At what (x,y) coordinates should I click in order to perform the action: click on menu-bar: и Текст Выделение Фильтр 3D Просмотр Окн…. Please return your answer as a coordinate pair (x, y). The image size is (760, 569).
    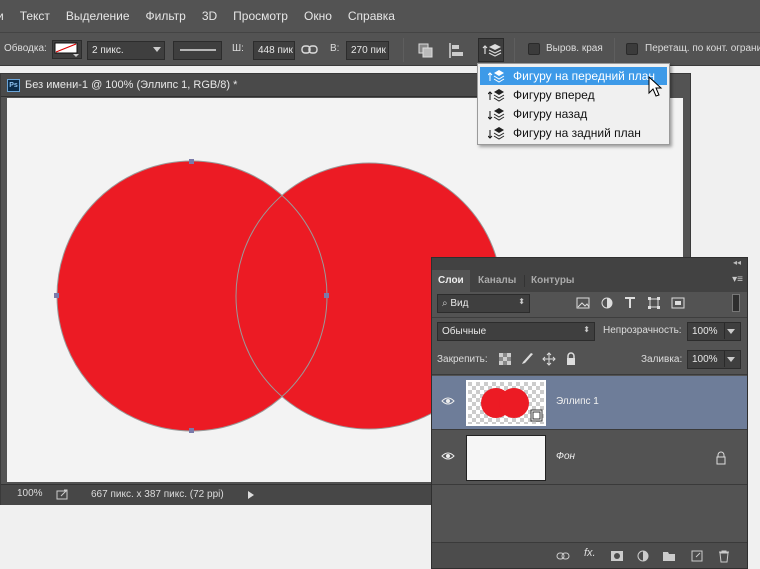
    Looking at the image, I should click on (380, 16).